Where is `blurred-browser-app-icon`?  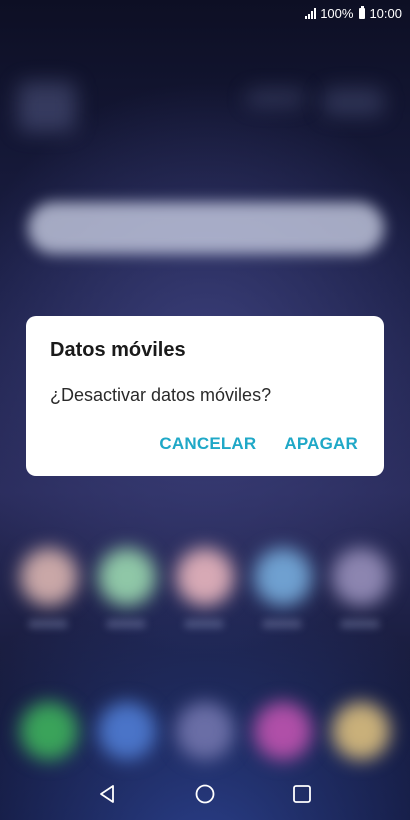
blurred-browser-app-icon is located at coordinates (283, 731).